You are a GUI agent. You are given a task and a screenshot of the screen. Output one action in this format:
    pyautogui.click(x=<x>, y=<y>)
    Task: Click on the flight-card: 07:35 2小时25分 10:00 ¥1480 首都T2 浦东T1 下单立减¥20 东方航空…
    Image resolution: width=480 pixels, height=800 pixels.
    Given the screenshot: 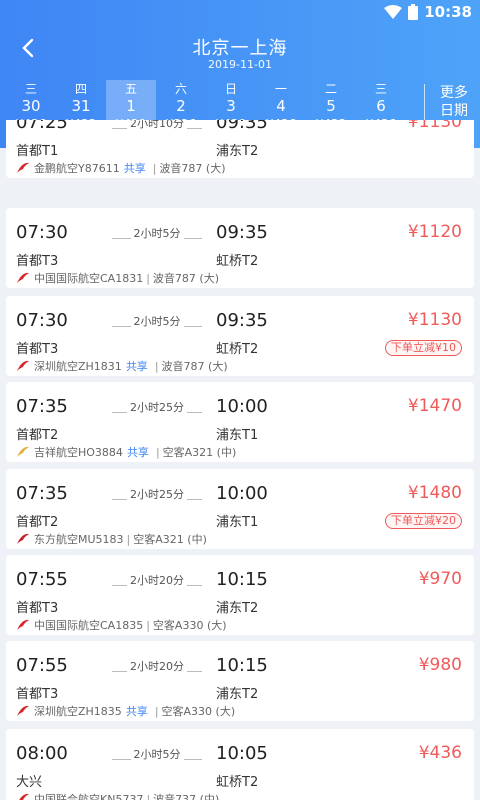 What is the action you would take?
    pyautogui.click(x=240, y=509)
    